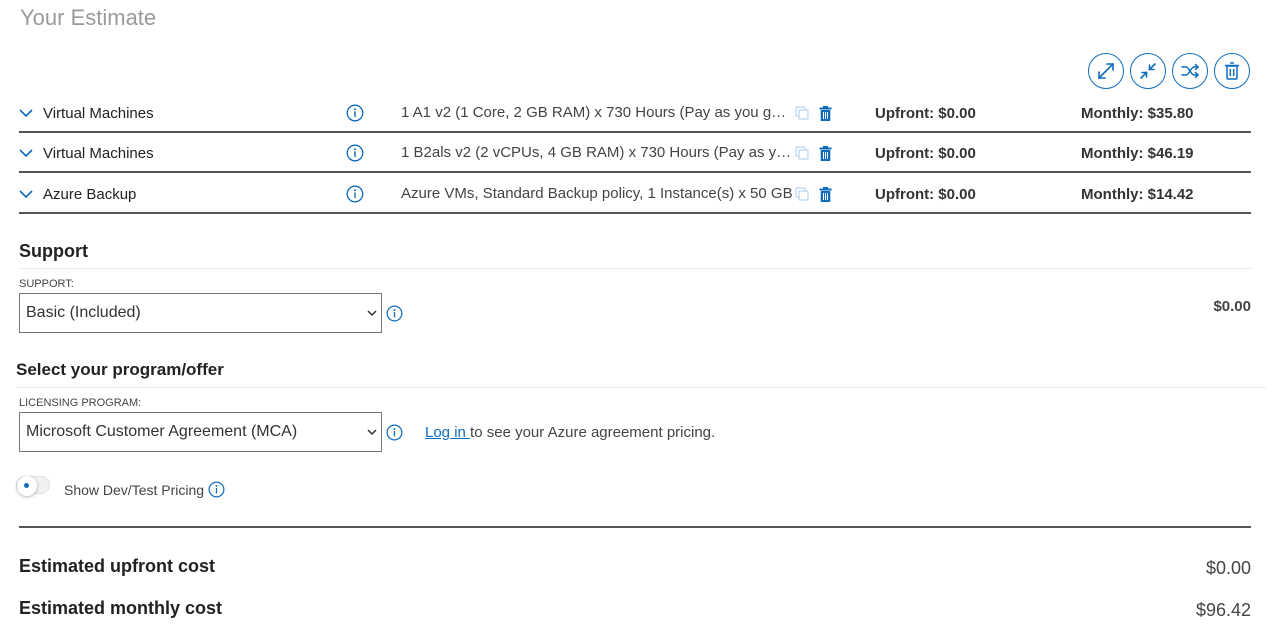  What do you see at coordinates (90, 194) in the screenshot?
I see `service-name: Azure Backup` at bounding box center [90, 194].